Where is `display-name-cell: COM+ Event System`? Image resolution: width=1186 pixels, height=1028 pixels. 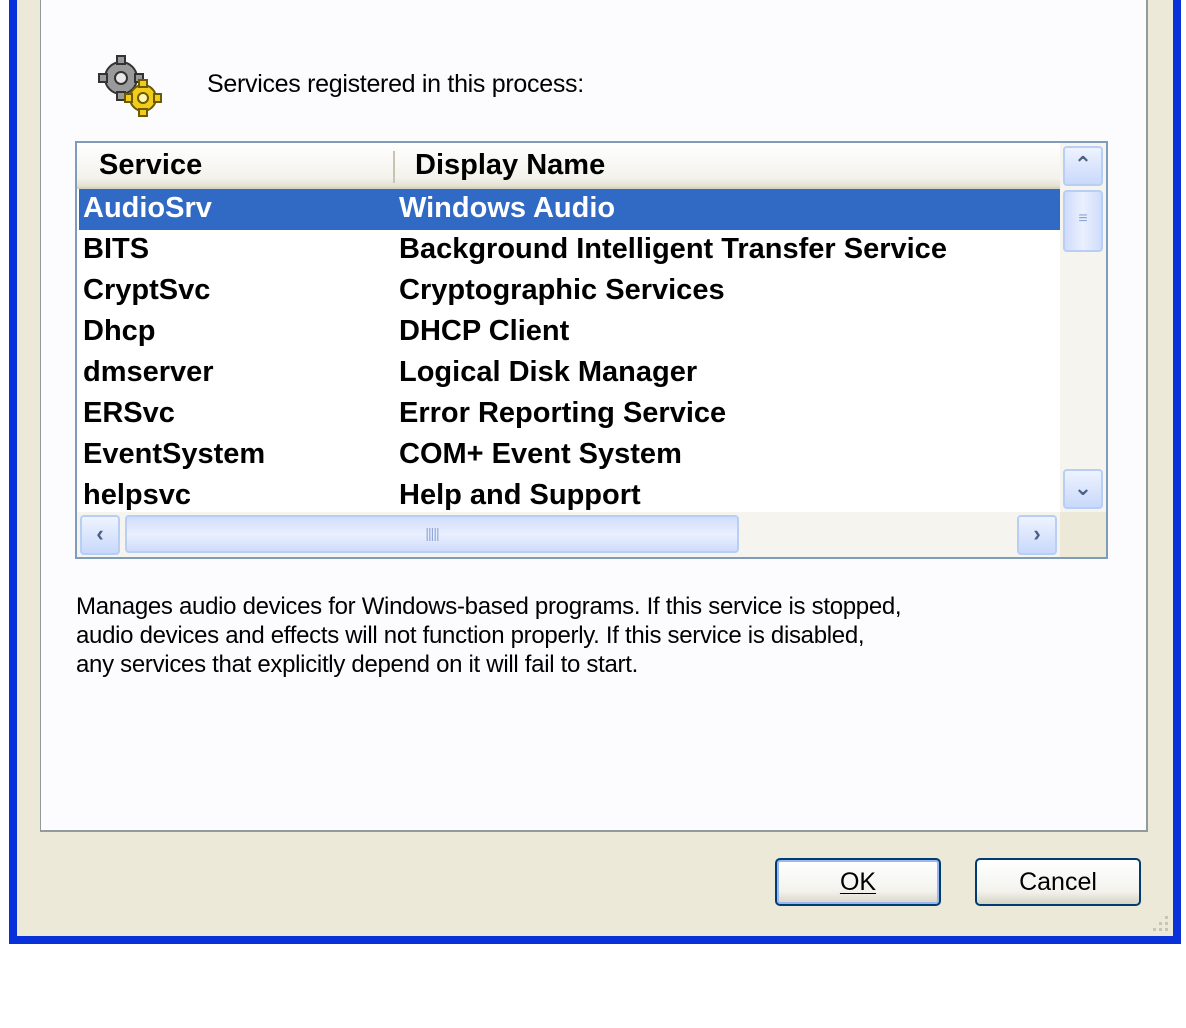 display-name-cell: COM+ Event System is located at coordinates (540, 454).